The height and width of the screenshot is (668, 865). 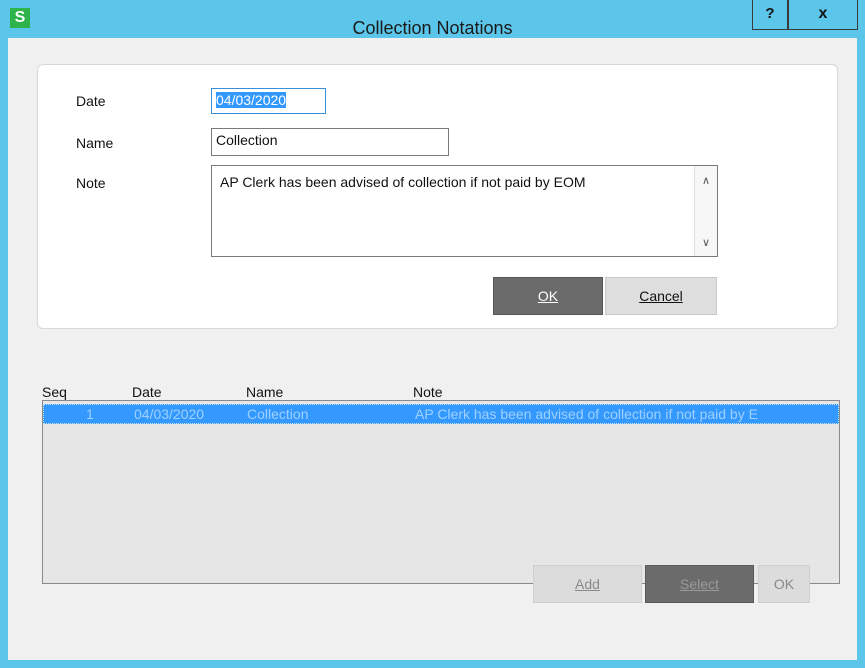 I want to click on date-field: 04/03/2020, so click(x=268, y=101).